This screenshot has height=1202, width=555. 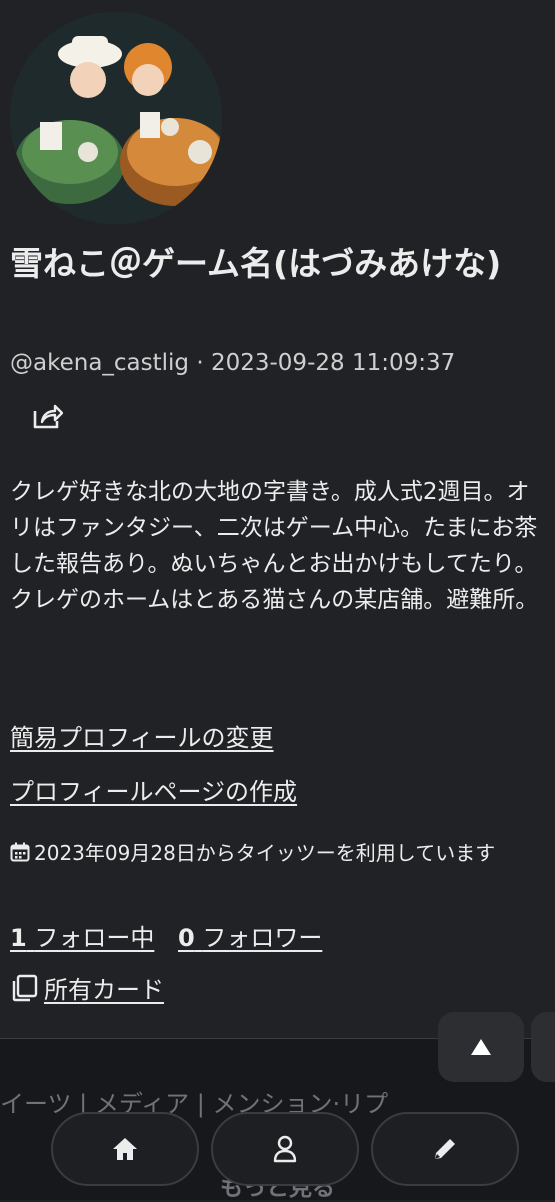 I want to click on cards-icon, so click(x=25, y=987).